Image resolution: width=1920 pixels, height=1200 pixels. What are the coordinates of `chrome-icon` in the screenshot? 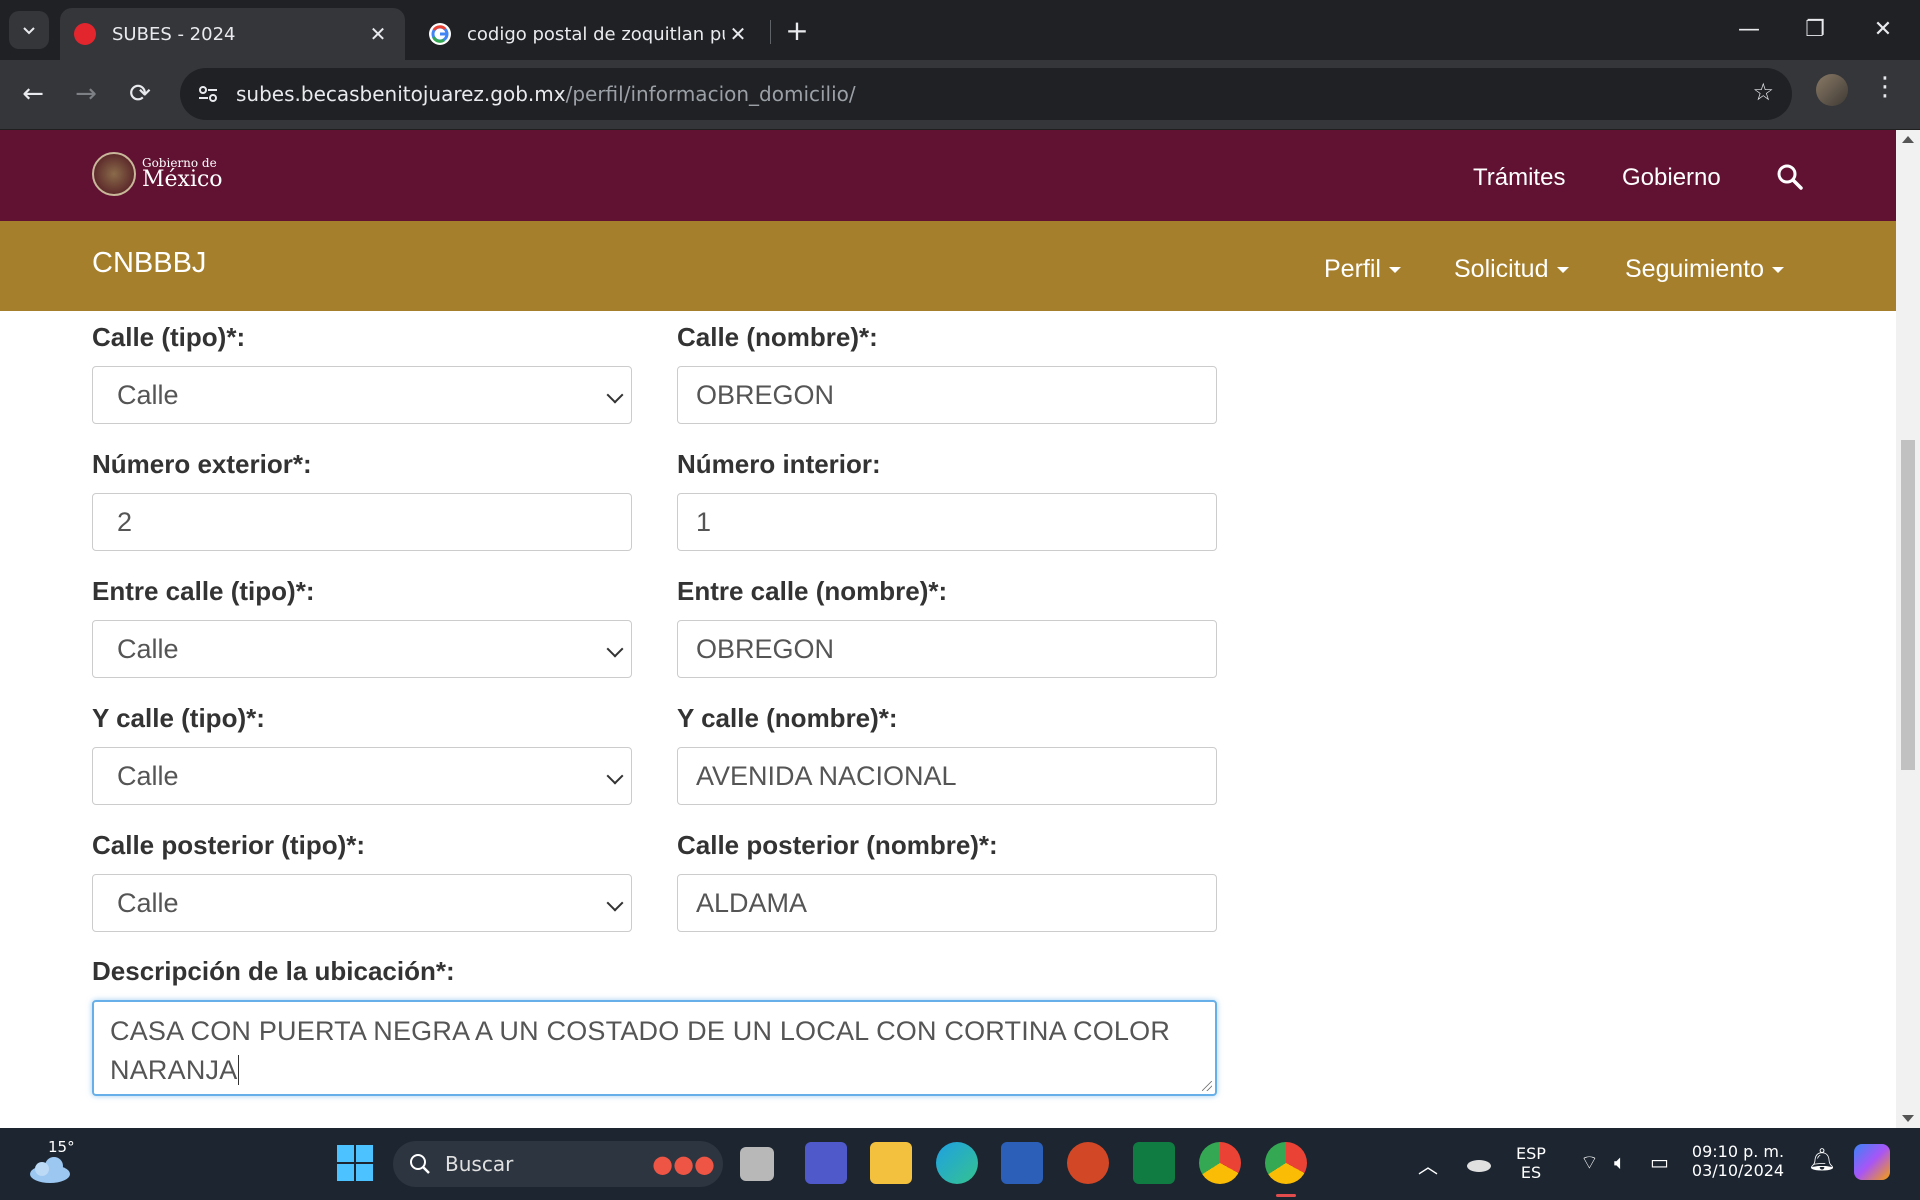 It's located at (1220, 1163).